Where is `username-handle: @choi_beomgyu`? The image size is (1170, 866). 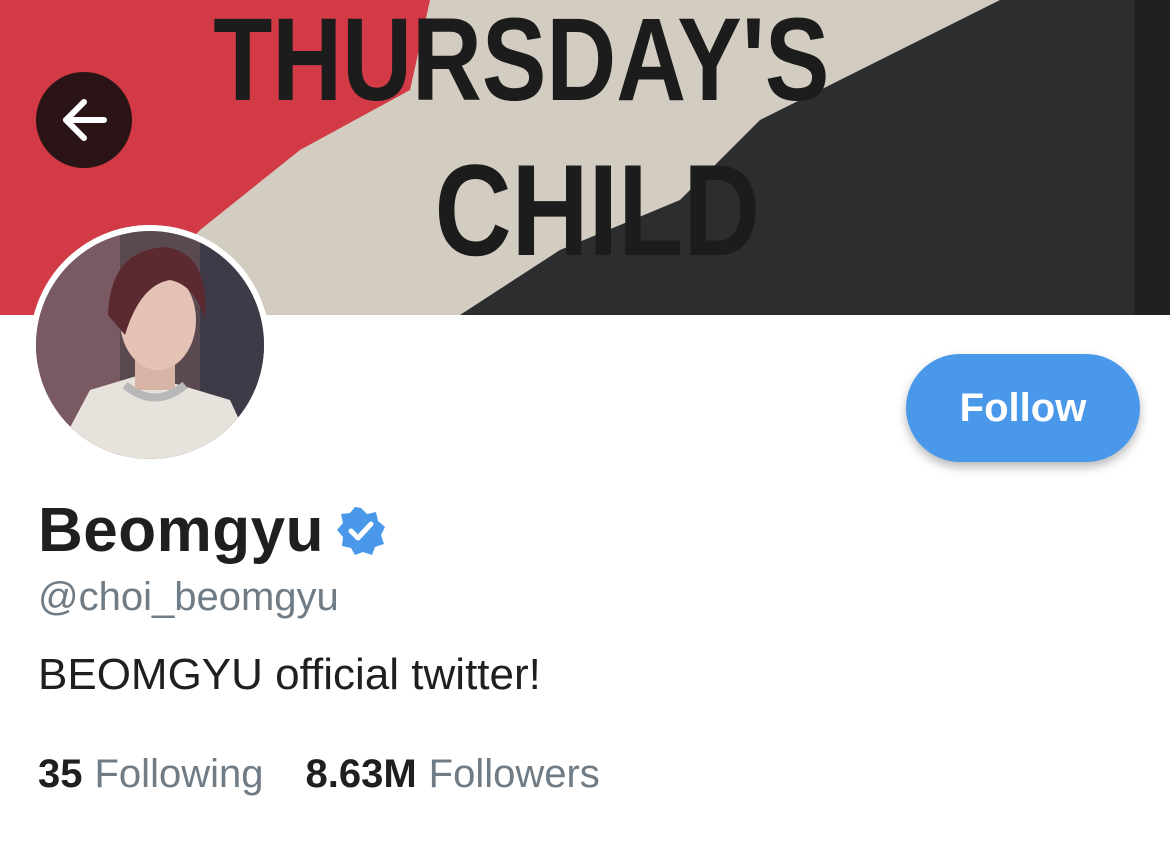
username-handle: @choi_beomgyu is located at coordinates (188, 597).